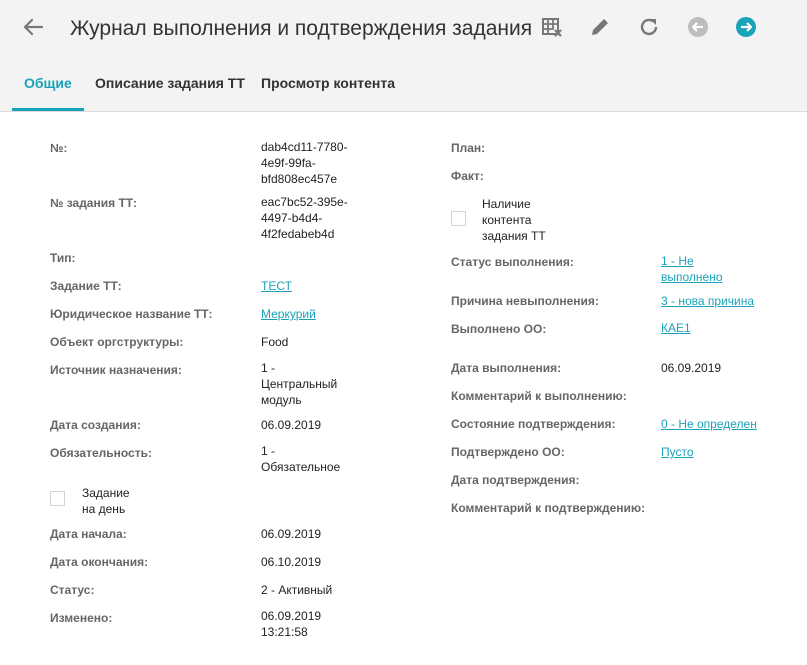 The image size is (807, 665). I want to click on confirmed-oo-label: Подтверждено ОО:, so click(508, 452).